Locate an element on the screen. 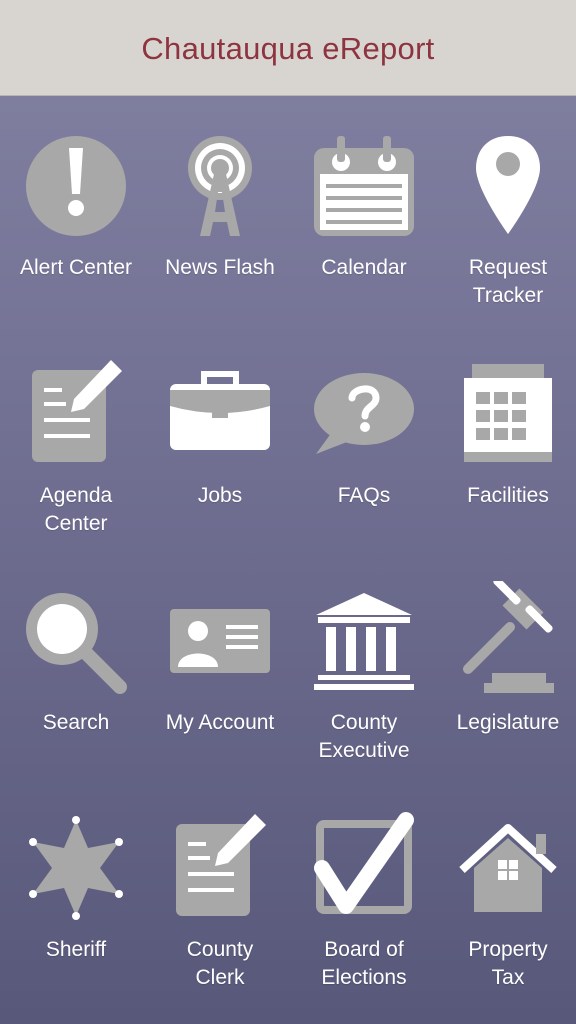 Image resolution: width=576 pixels, height=1024 pixels. tile-label: Legislature is located at coordinates (508, 722).